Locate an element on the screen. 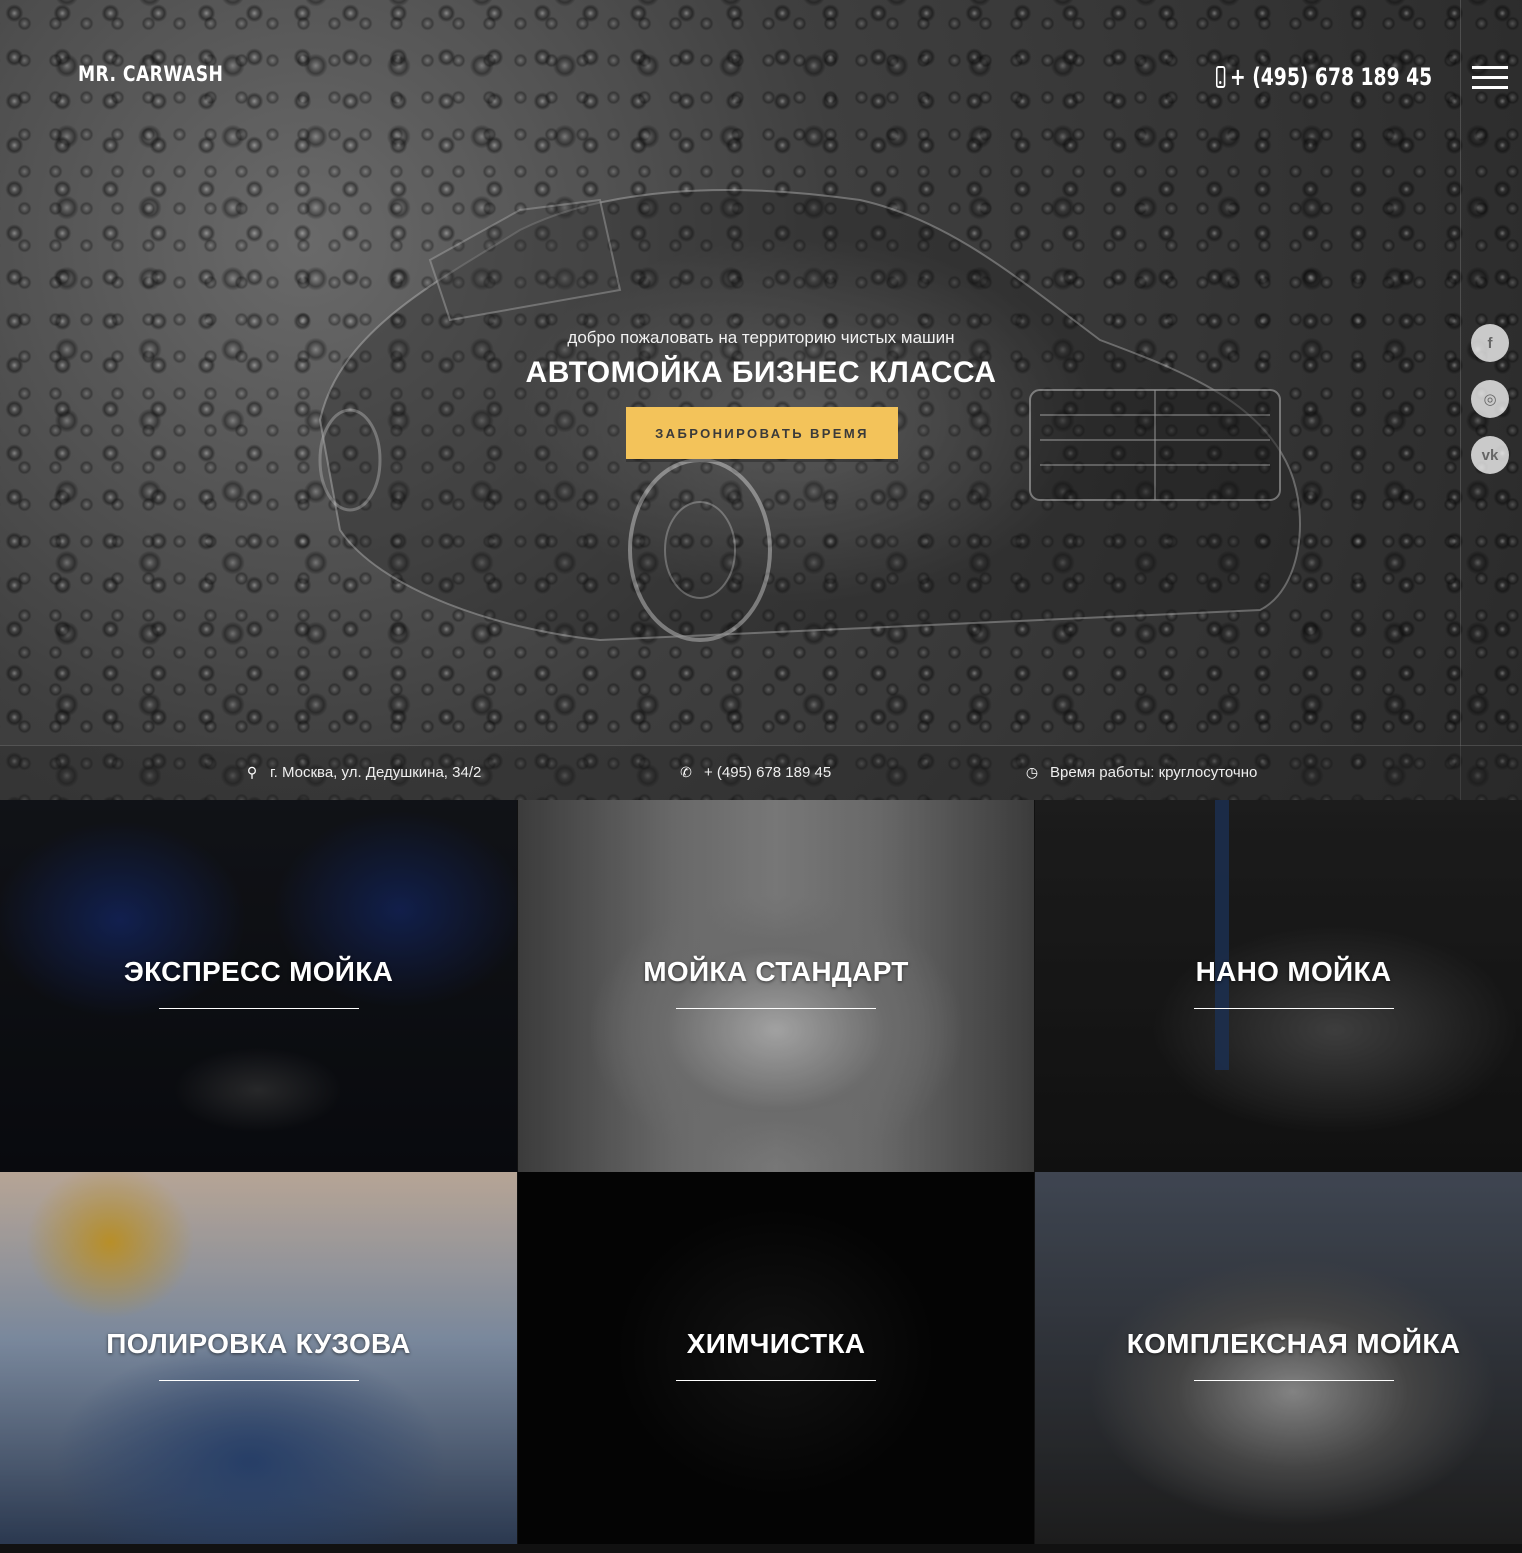 This screenshot has height=1553, width=1522. phone-text: + (495) 678 189 45 is located at coordinates (767, 772).